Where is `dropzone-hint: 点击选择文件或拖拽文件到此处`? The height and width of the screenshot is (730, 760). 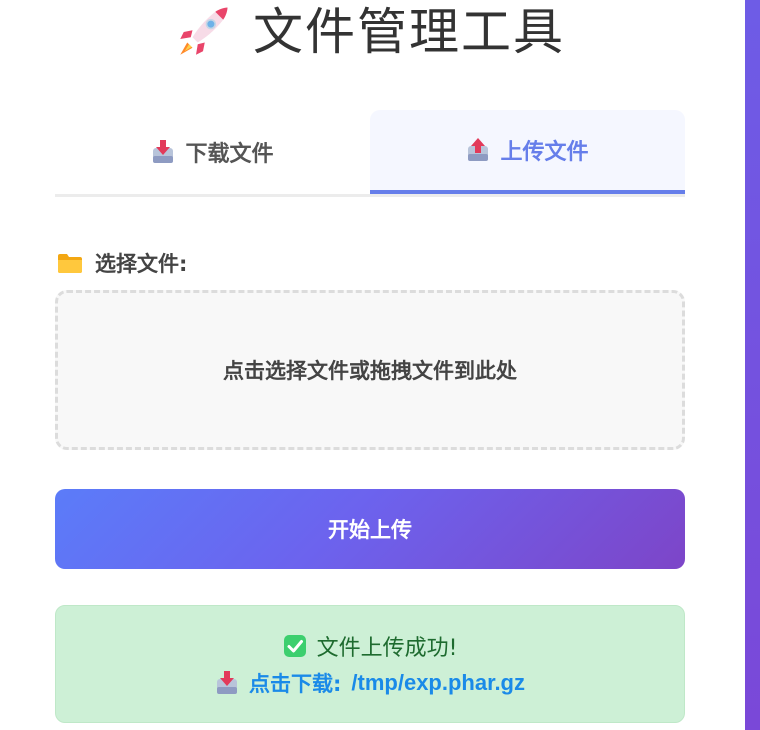 dropzone-hint: 点击选择文件或拖拽文件到此处 is located at coordinates (370, 371).